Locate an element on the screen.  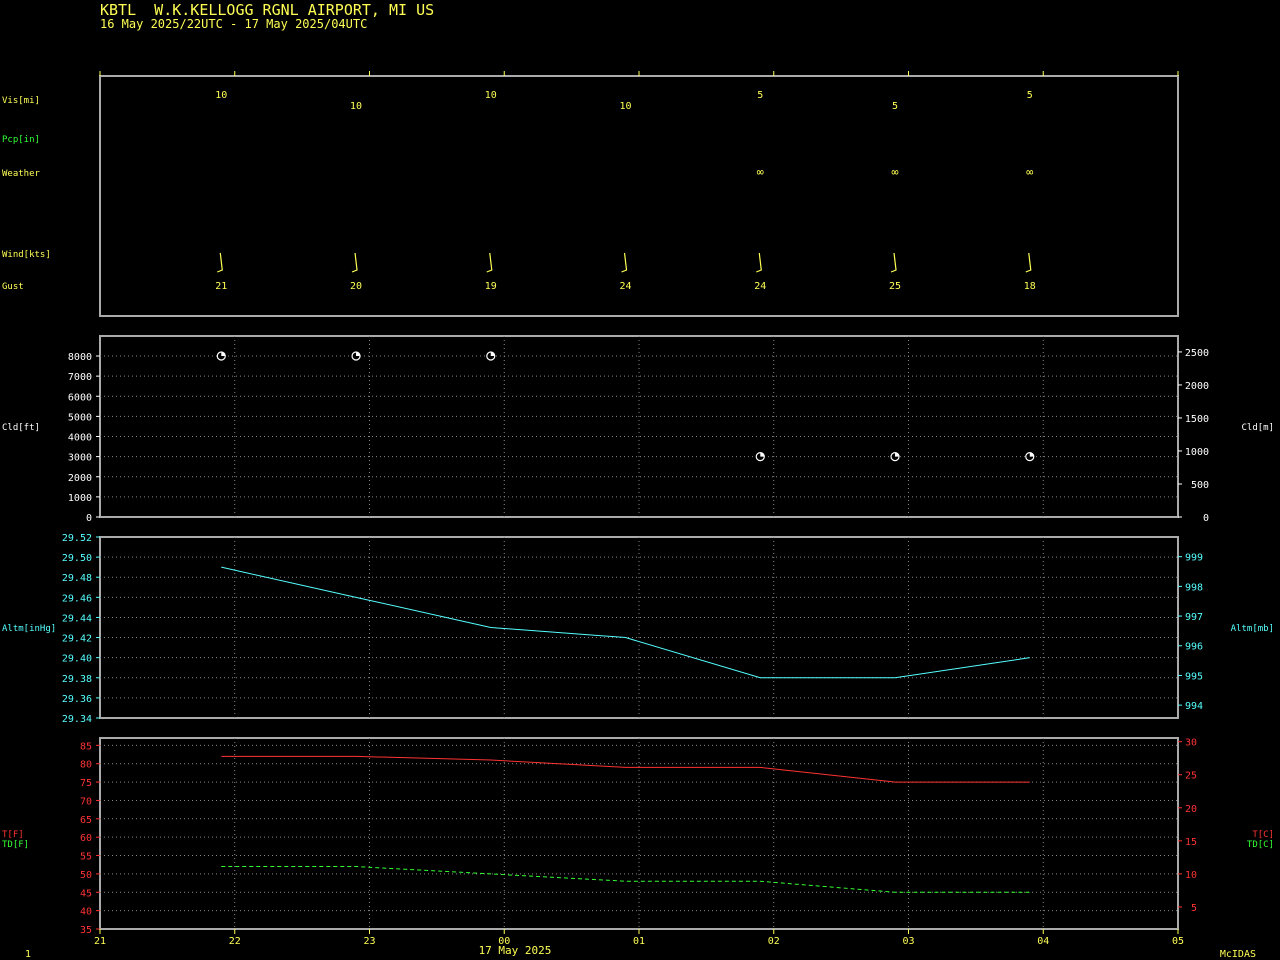
temperature-ylabel: T[F] is located at coordinates (13, 835).